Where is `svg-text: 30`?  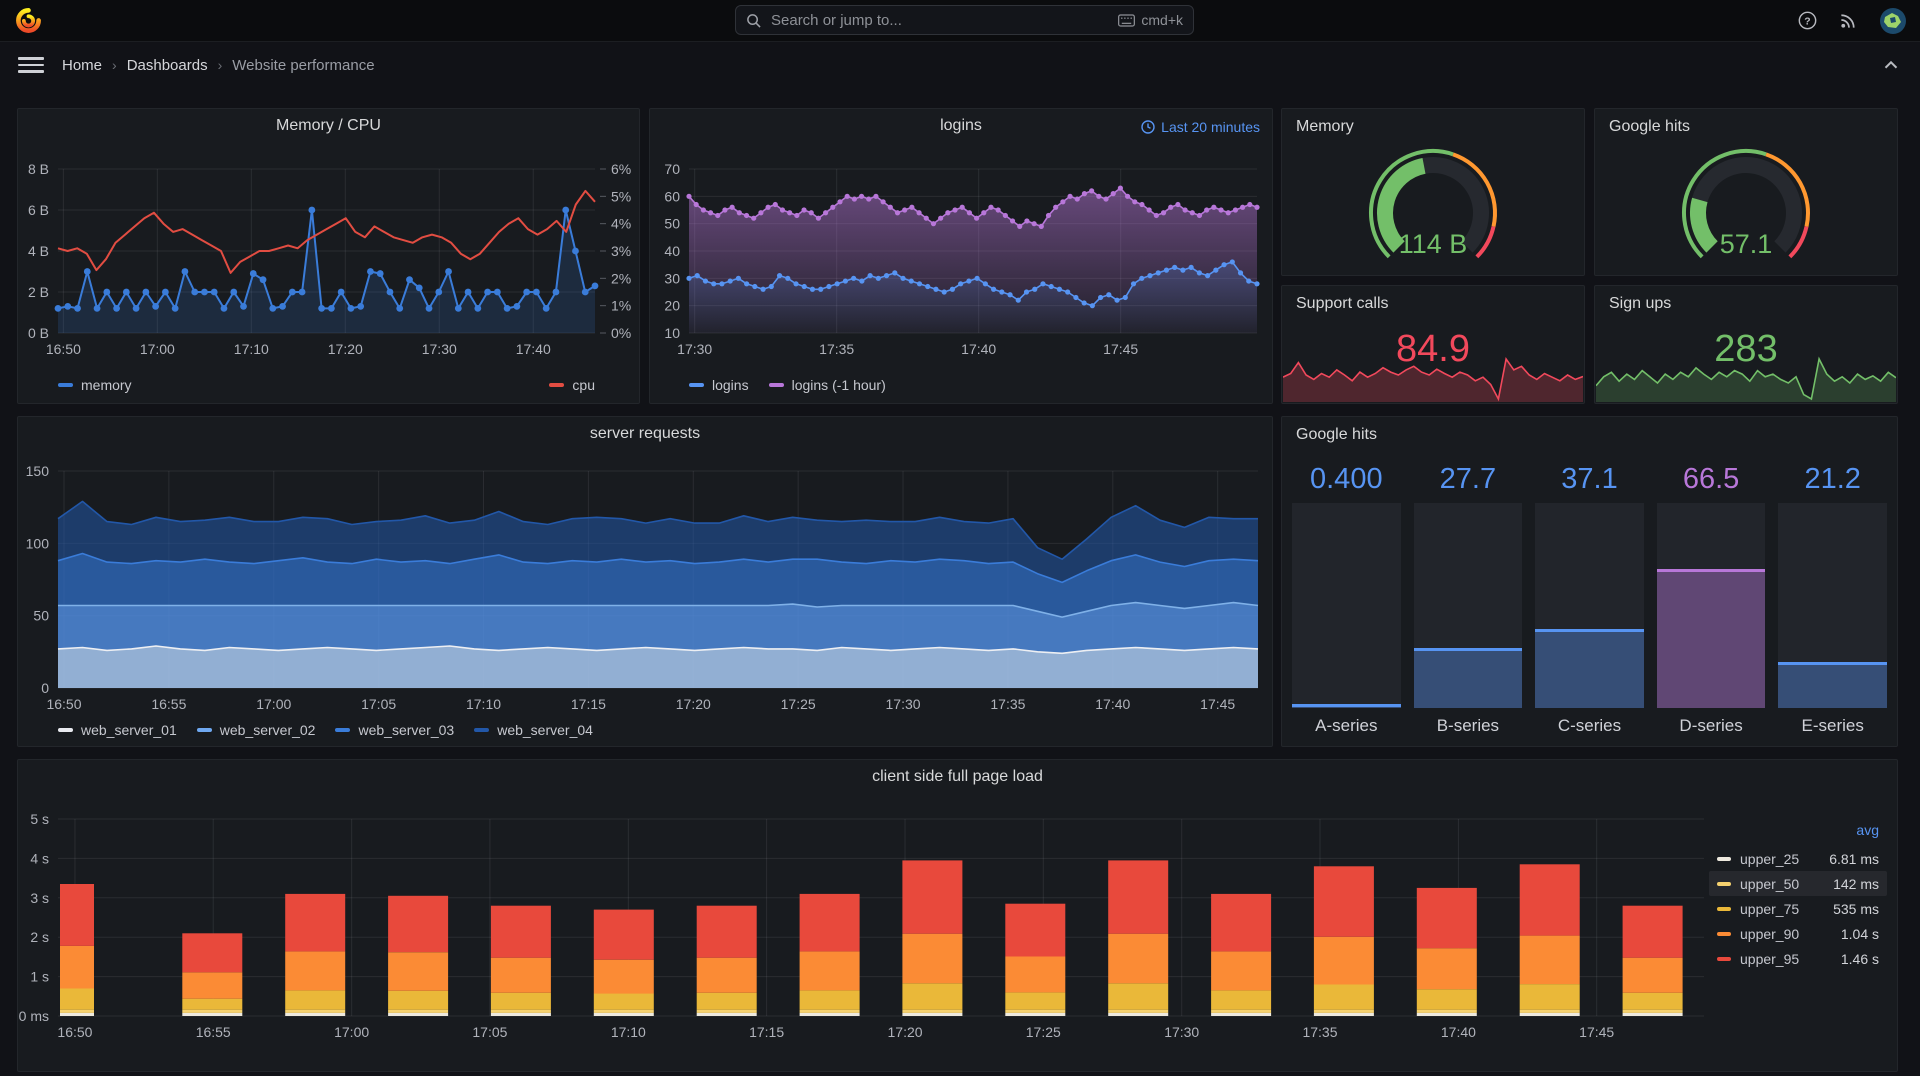 svg-text: 30 is located at coordinates (672, 278).